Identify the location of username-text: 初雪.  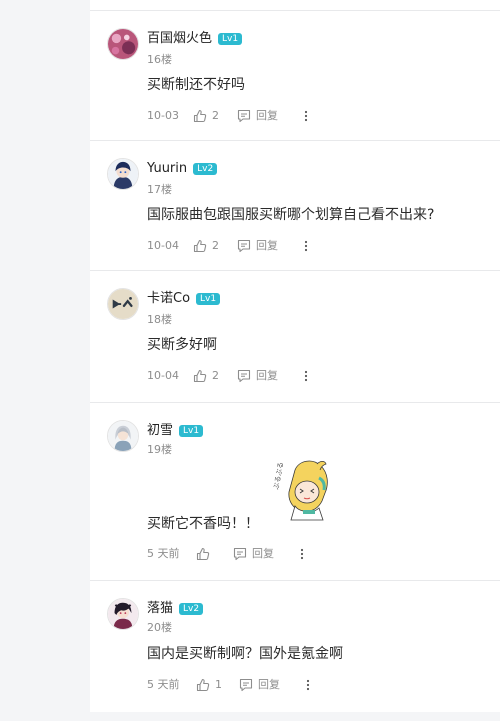
(160, 430).